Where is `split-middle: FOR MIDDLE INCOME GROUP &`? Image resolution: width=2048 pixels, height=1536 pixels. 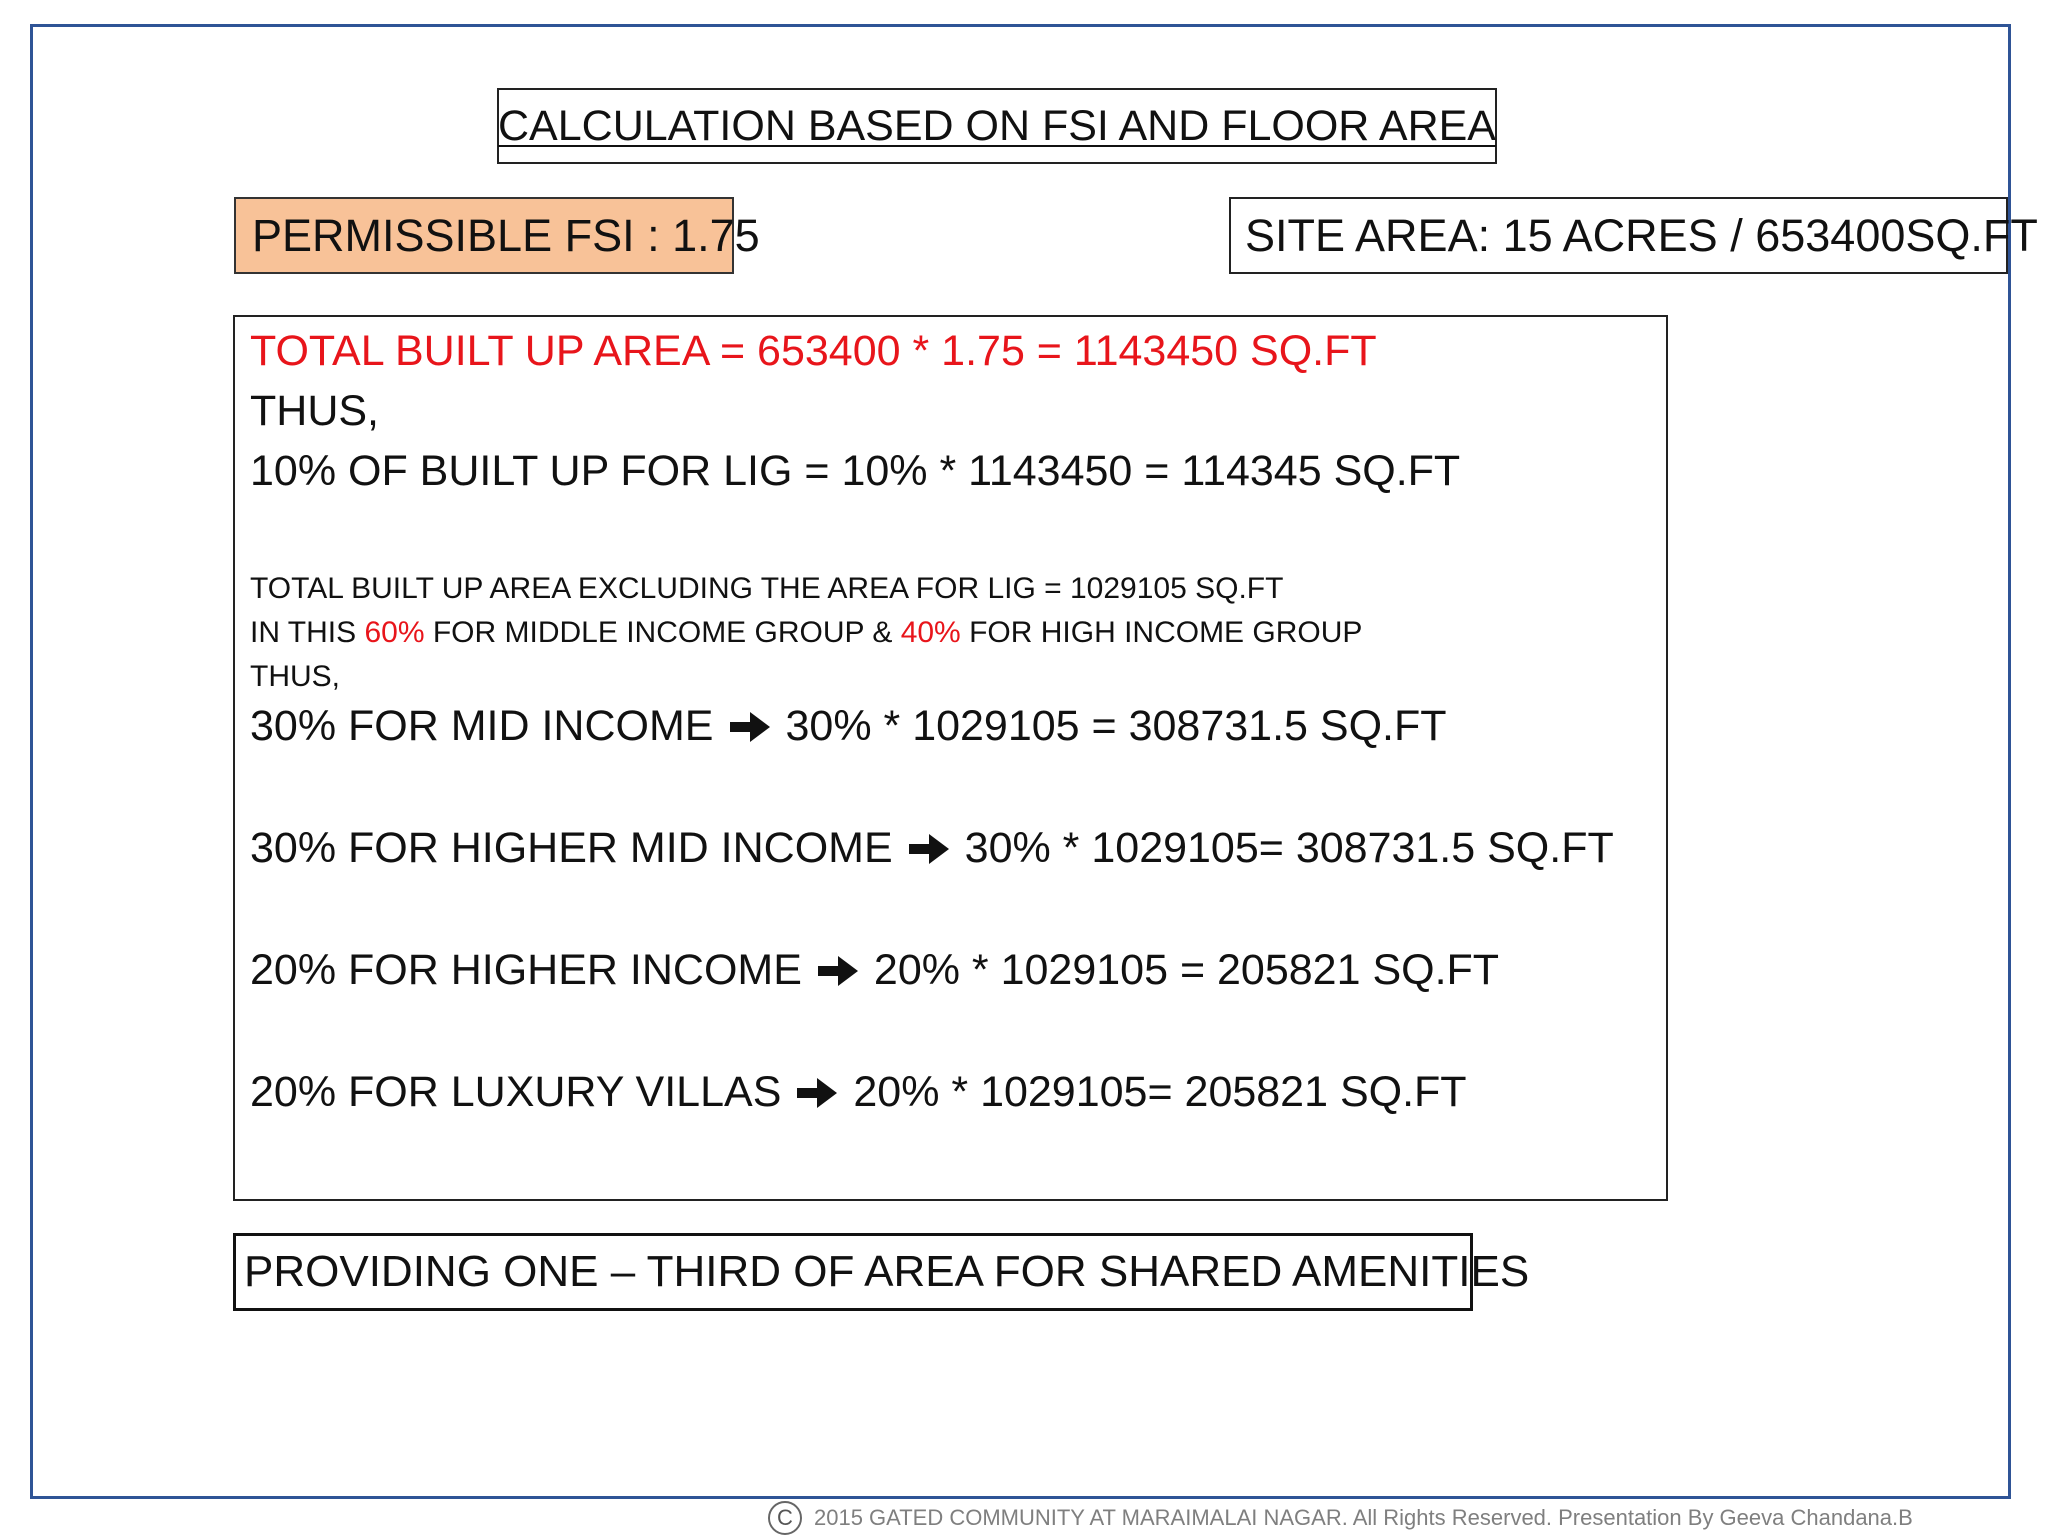 split-middle: FOR MIDDLE INCOME GROUP & is located at coordinates (662, 632).